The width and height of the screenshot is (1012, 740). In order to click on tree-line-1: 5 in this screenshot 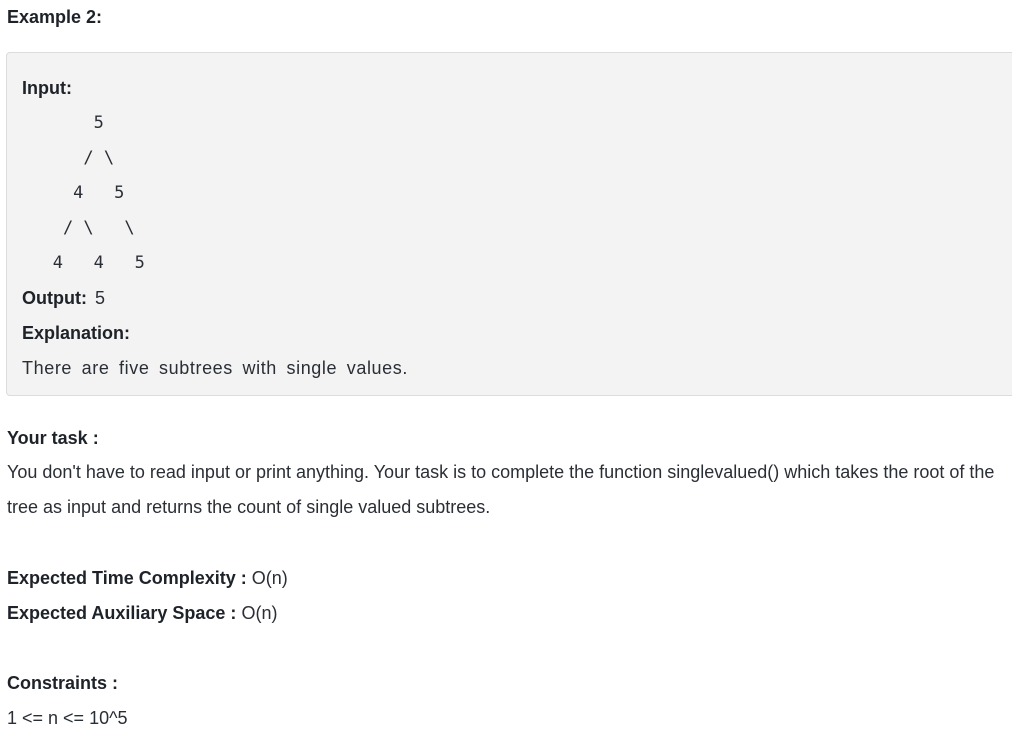, I will do `click(63, 123)`.